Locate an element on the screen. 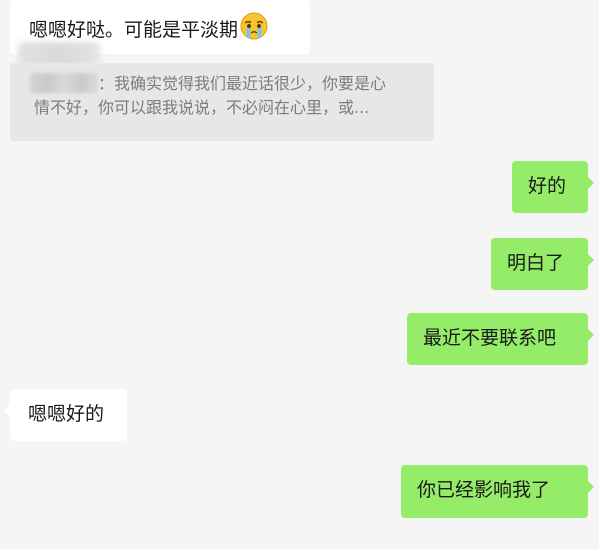 Image resolution: width=599 pixels, height=549 pixels. quote-line-1: ：我确实觉得我们最近话很少，你要是心 is located at coordinates (227, 84).